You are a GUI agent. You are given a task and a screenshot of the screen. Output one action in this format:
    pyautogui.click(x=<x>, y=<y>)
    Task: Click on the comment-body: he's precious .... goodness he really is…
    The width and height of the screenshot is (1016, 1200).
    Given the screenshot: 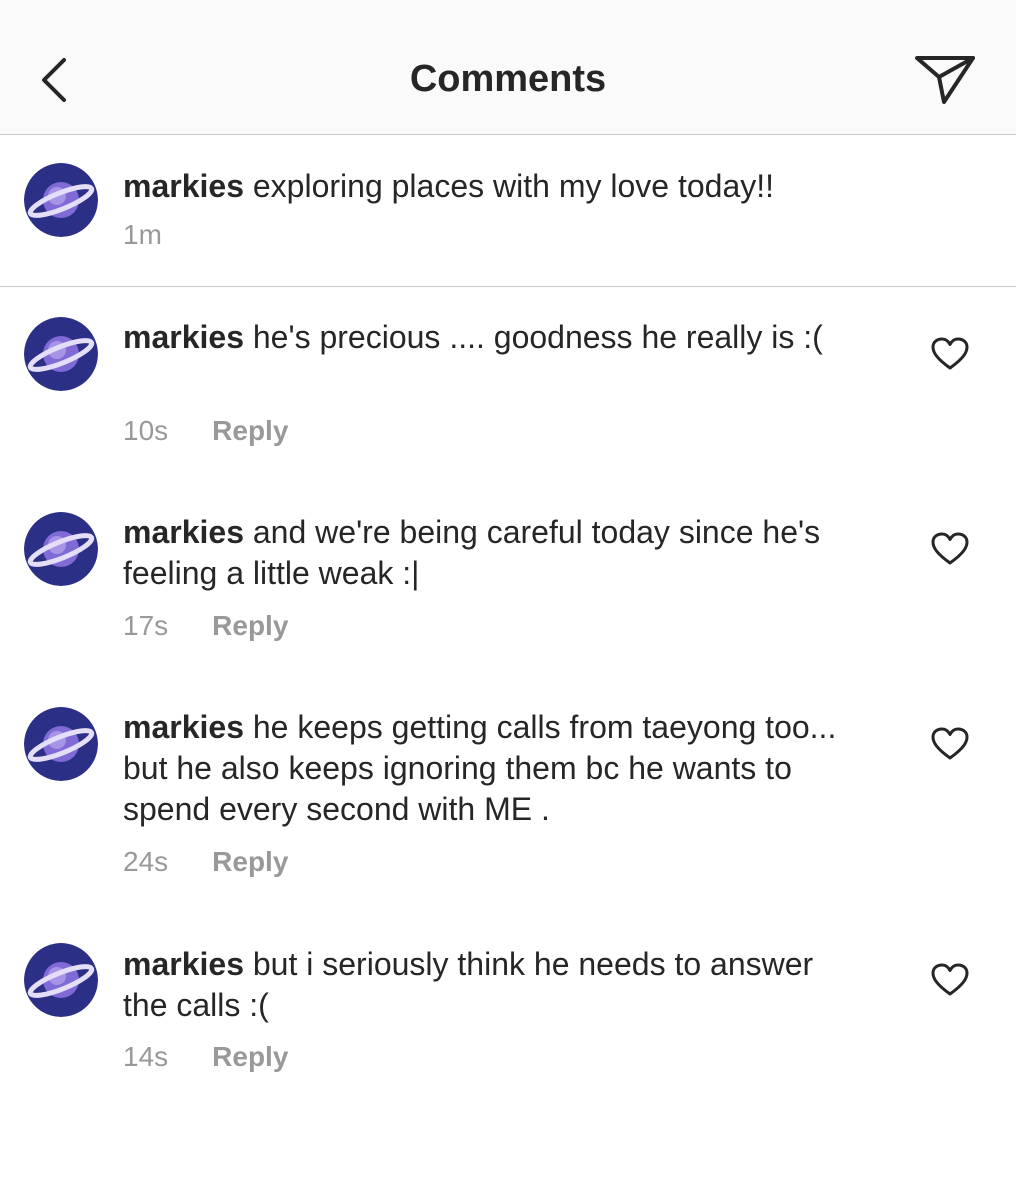 What is the action you would take?
    pyautogui.click(x=537, y=337)
    